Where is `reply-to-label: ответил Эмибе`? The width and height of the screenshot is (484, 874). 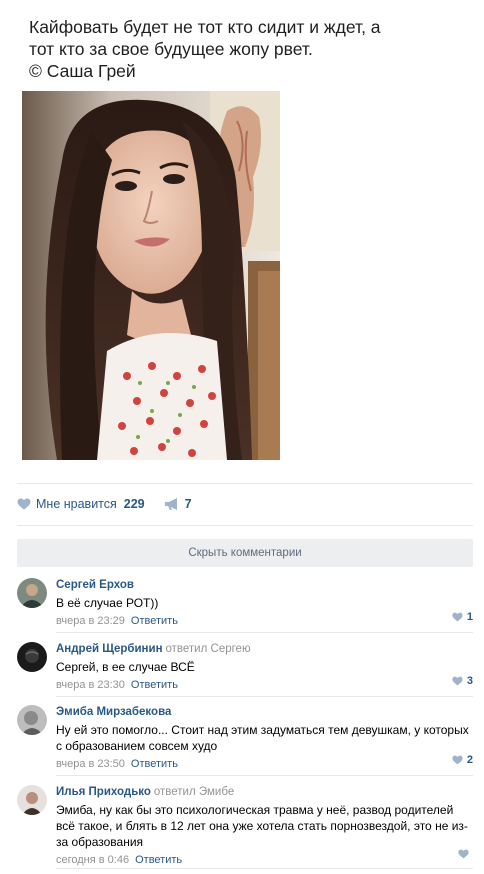
reply-to-label: ответил Эмибе is located at coordinates (194, 792).